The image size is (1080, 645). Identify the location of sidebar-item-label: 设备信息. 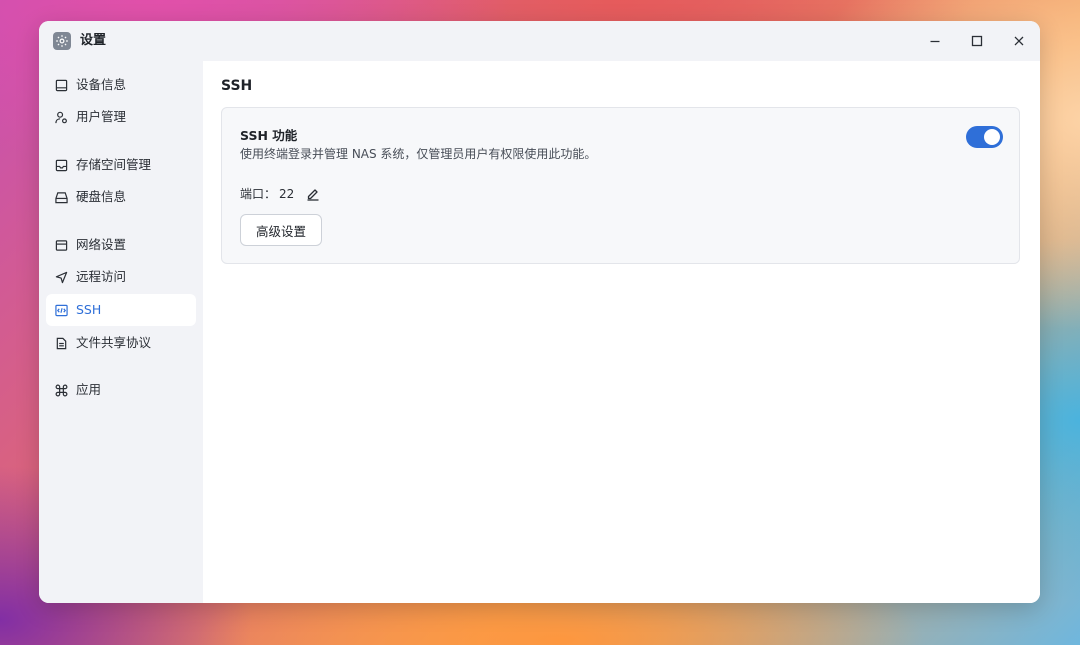
(101, 84).